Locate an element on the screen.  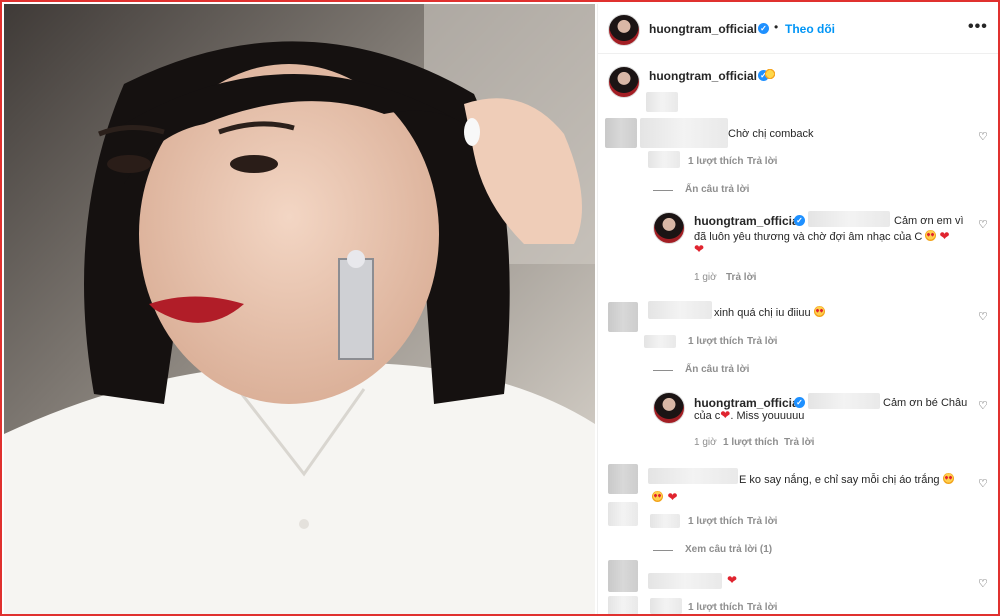
caption-avatar is located at coordinates (624, 82).